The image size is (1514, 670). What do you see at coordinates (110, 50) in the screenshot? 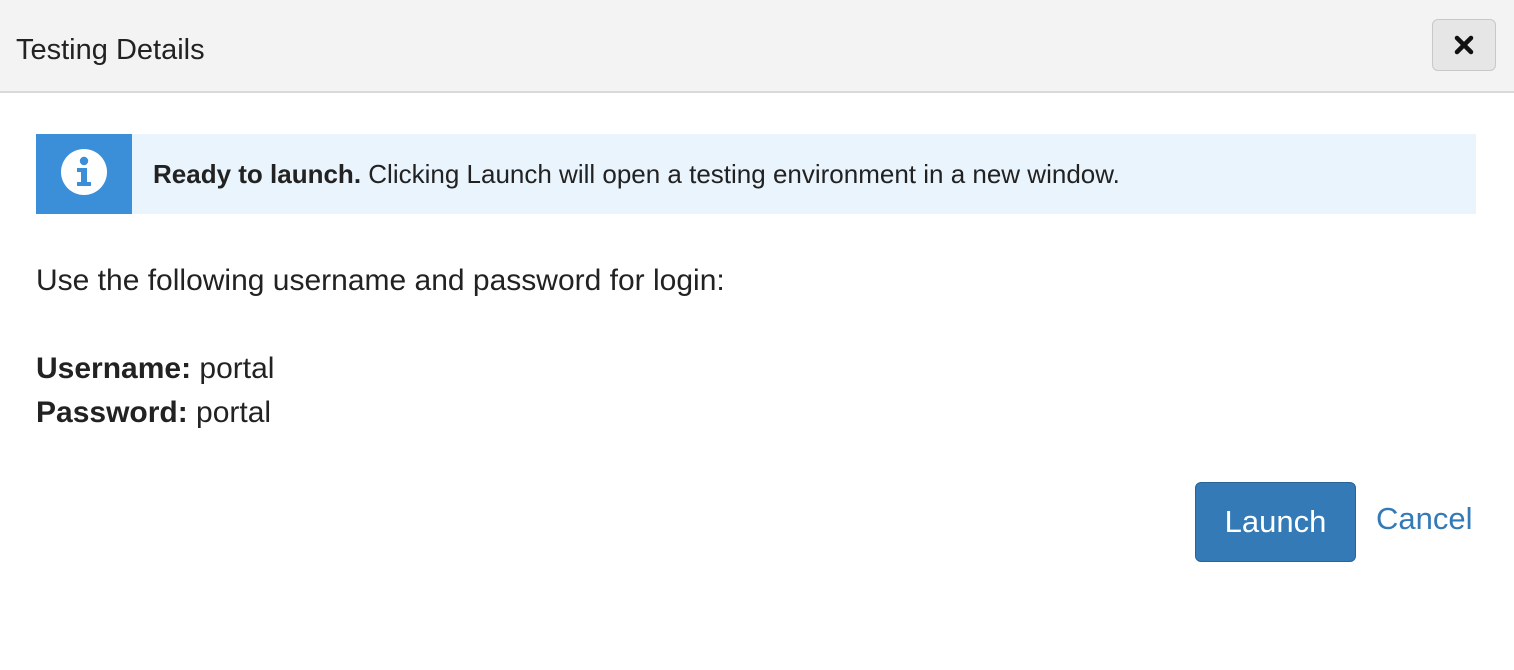
I see `dialog-title: Testing Details` at bounding box center [110, 50].